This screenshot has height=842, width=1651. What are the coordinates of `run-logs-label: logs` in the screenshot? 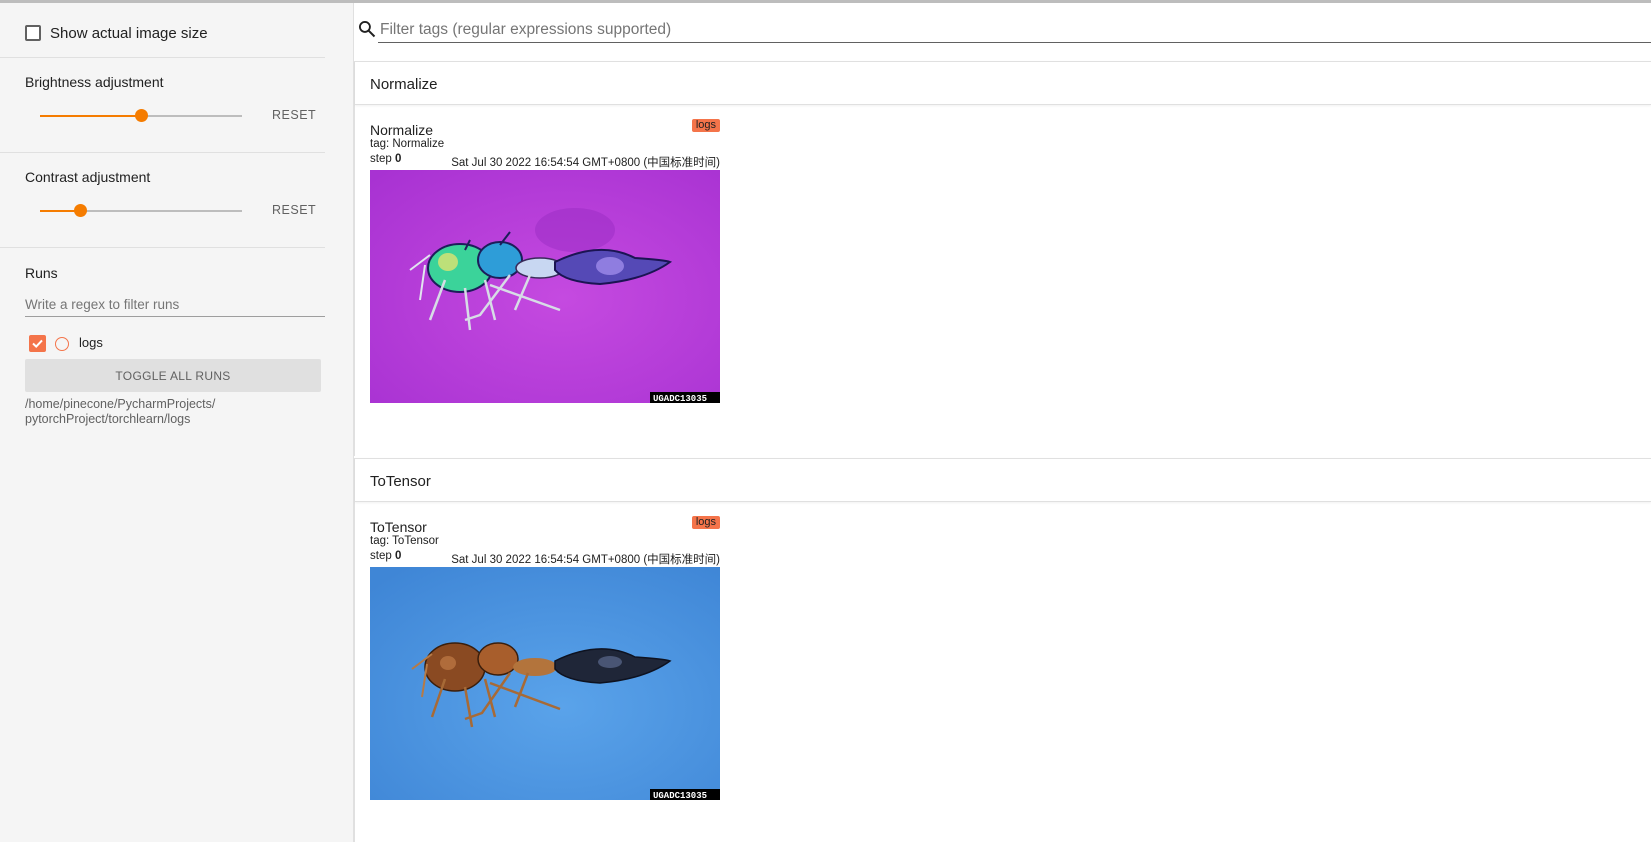 It's located at (91, 342).